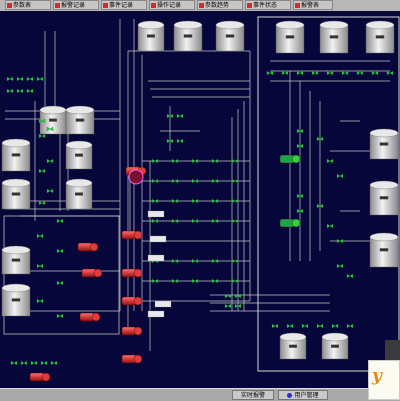 This screenshot has width=400, height=401. Describe the element at coordinates (76, 5) in the screenshot. I see `toolbar-button-2: 报警记录` at that location.